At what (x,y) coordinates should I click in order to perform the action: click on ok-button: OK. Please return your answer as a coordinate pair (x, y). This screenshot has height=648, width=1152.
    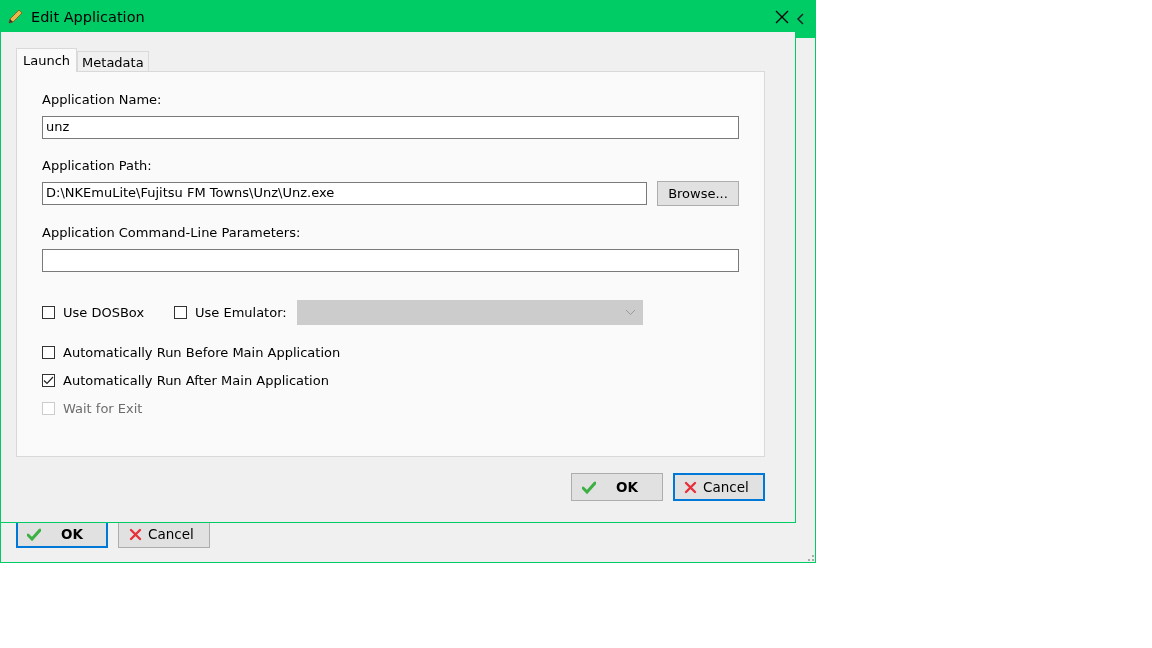
    Looking at the image, I should click on (617, 487).